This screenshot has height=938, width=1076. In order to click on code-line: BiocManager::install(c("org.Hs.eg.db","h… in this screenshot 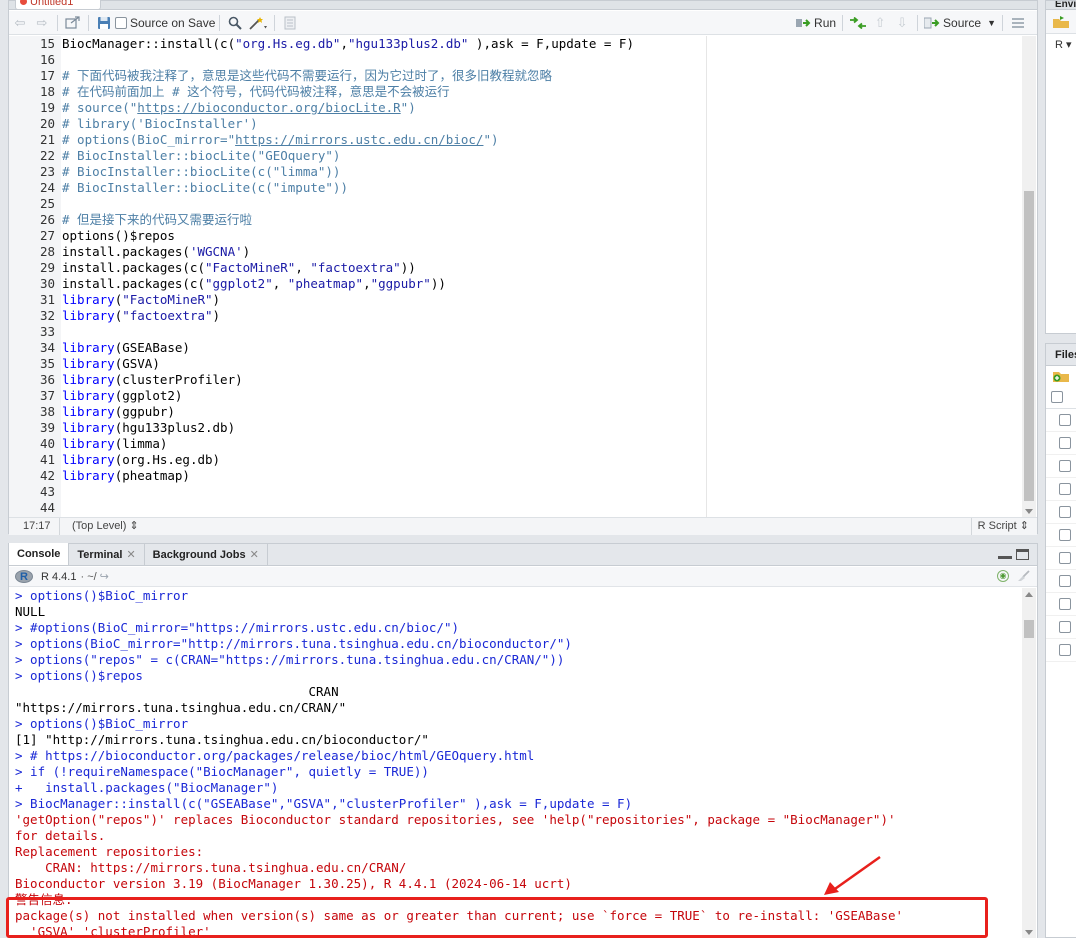, I will do `click(541, 44)`.